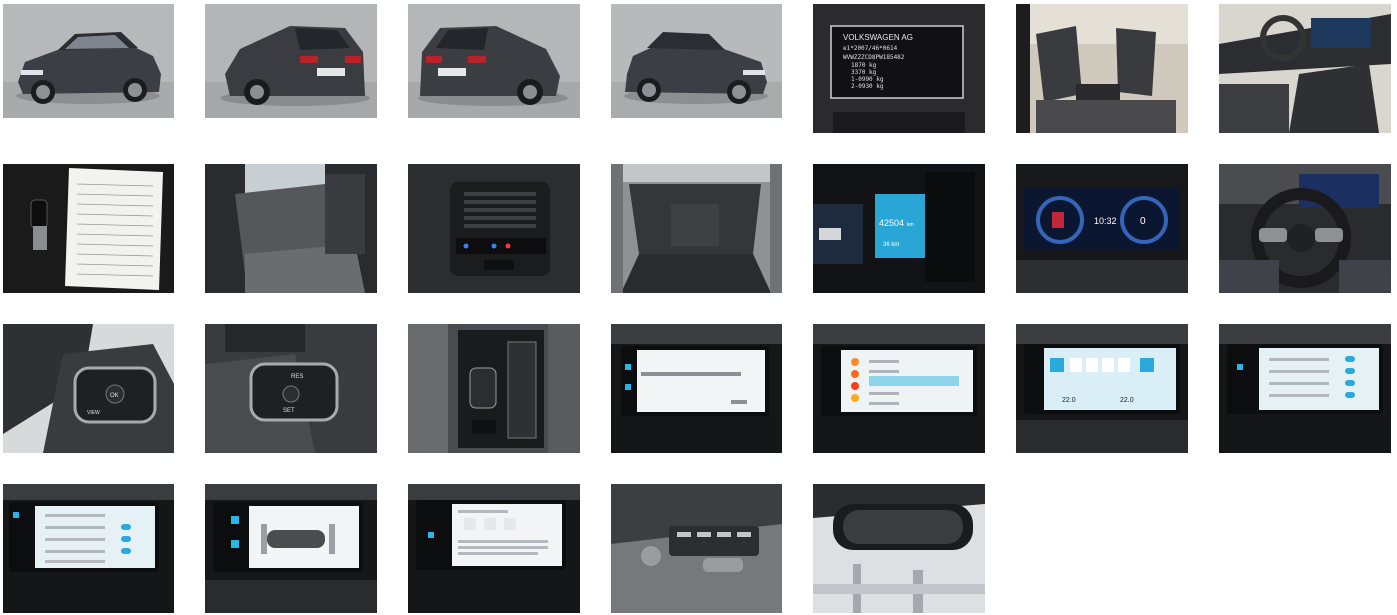 The height and width of the screenshot is (615, 1397). I want to click on photo-thumb-20: 22.0 22.0, so click(1102, 388).